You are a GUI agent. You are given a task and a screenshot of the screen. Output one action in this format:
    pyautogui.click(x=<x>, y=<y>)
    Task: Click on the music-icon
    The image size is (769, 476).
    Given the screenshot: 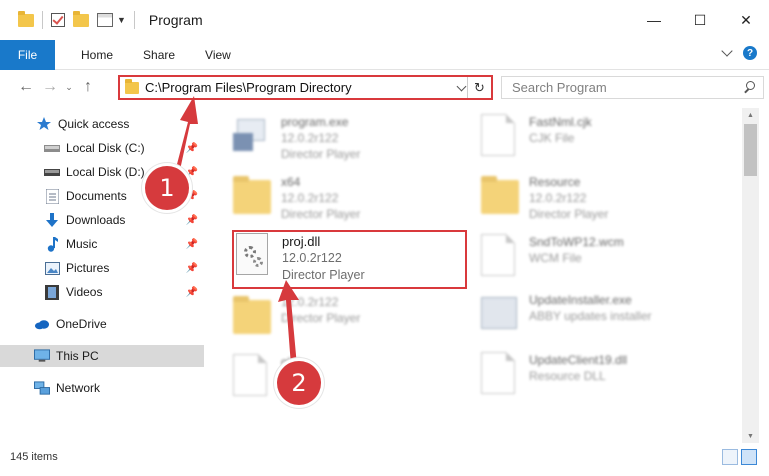 What is the action you would take?
    pyautogui.click(x=52, y=244)
    